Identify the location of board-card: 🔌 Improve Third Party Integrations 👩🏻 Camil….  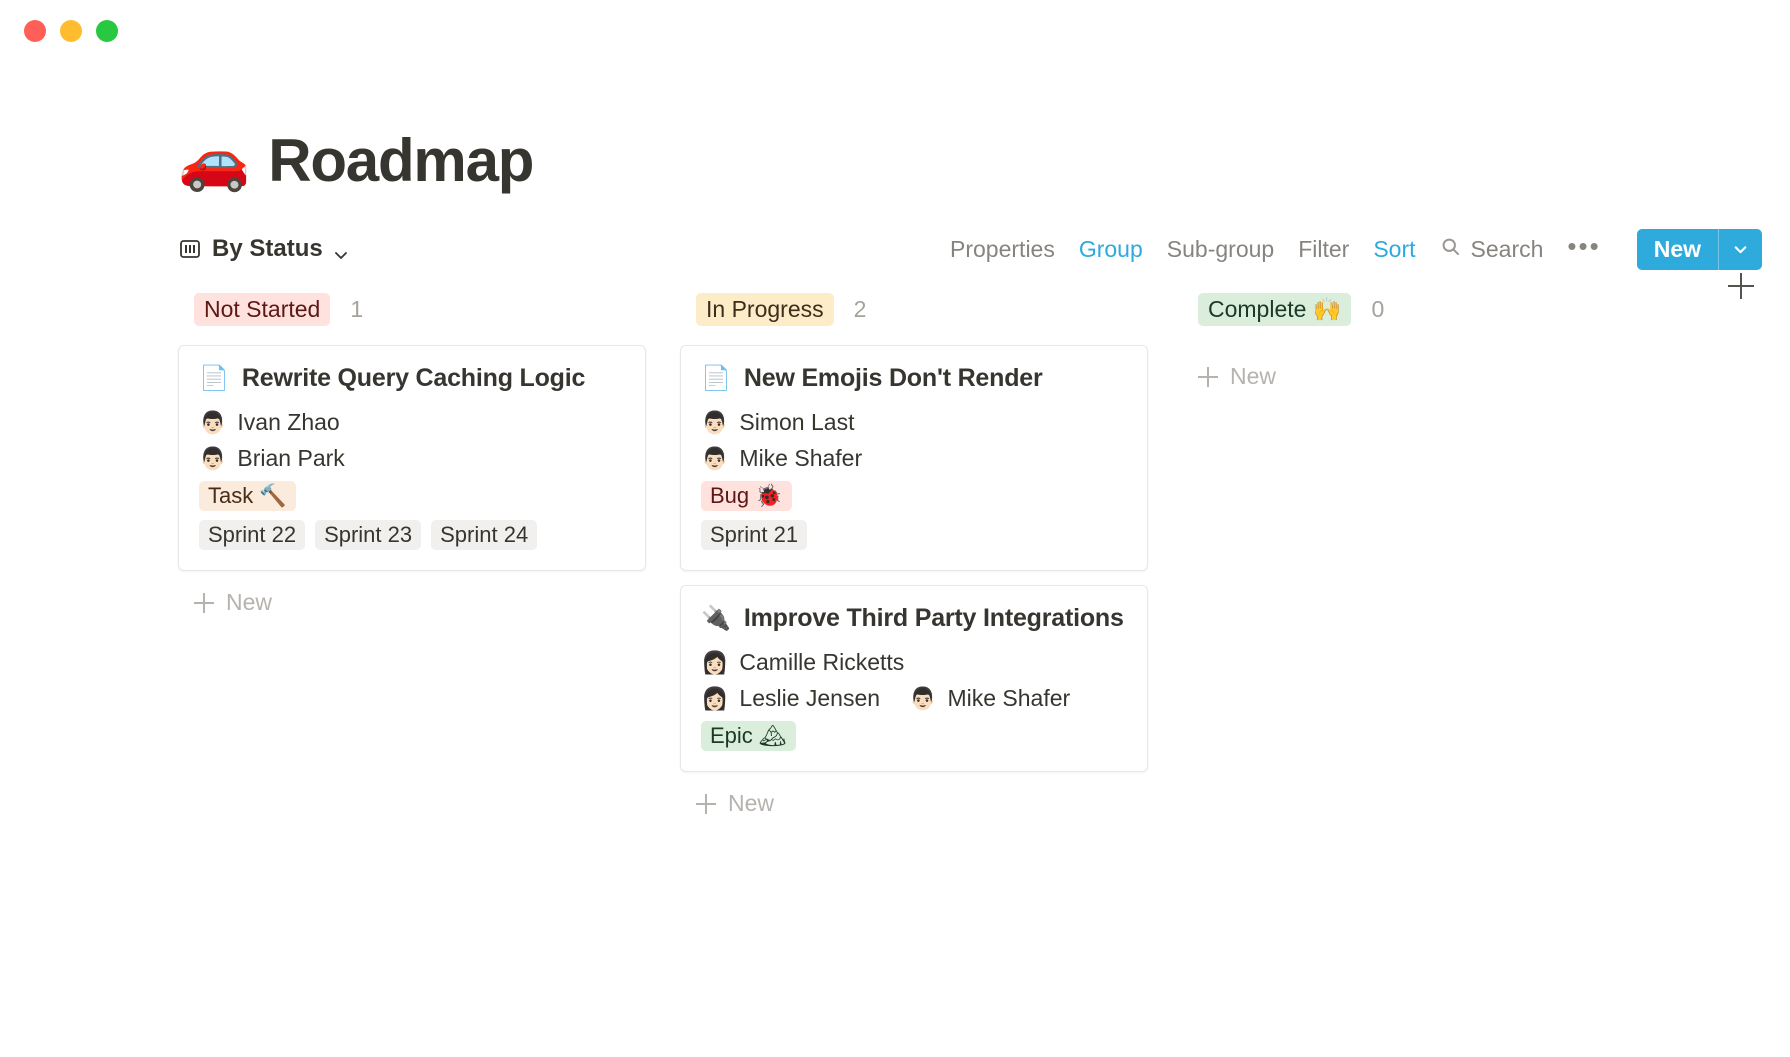
(914, 678).